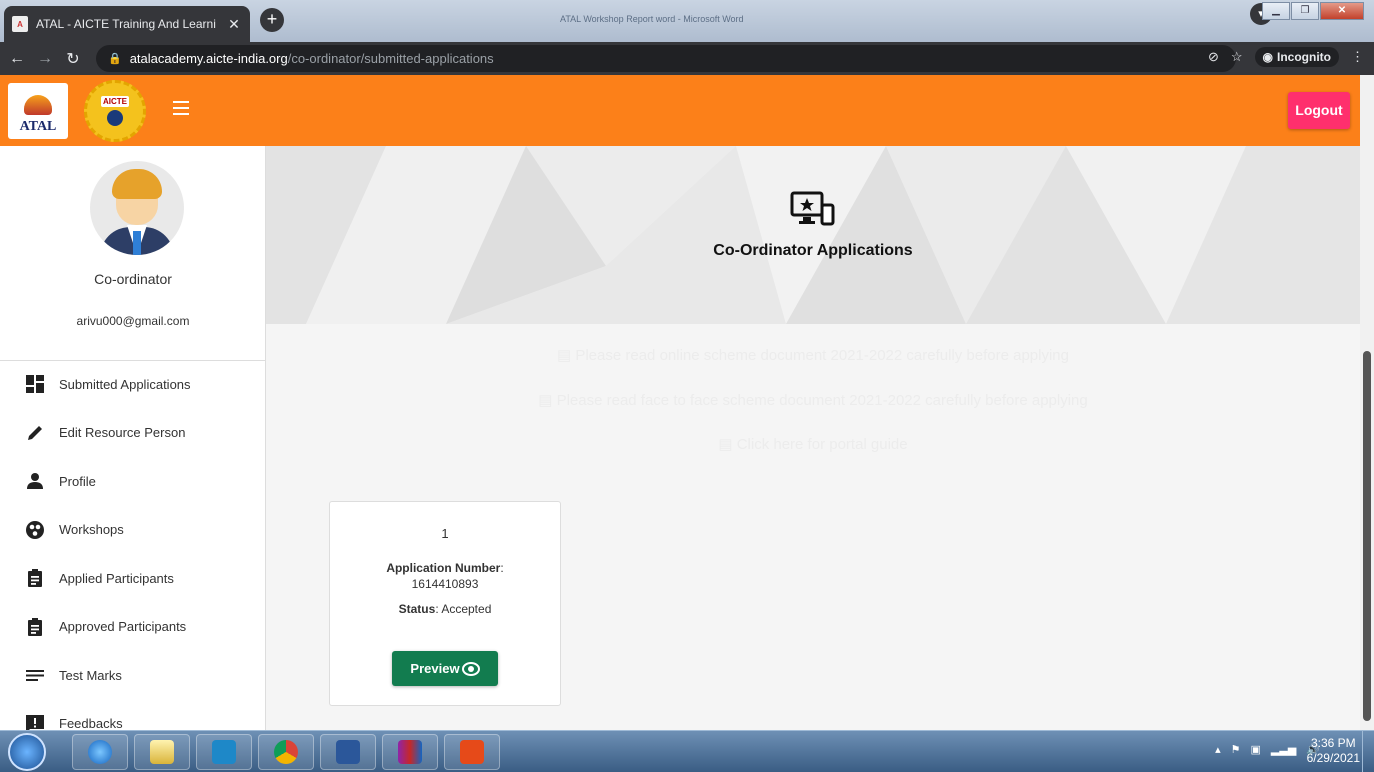  What do you see at coordinates (77, 481) in the screenshot?
I see `sidebar-item-label: Profile` at bounding box center [77, 481].